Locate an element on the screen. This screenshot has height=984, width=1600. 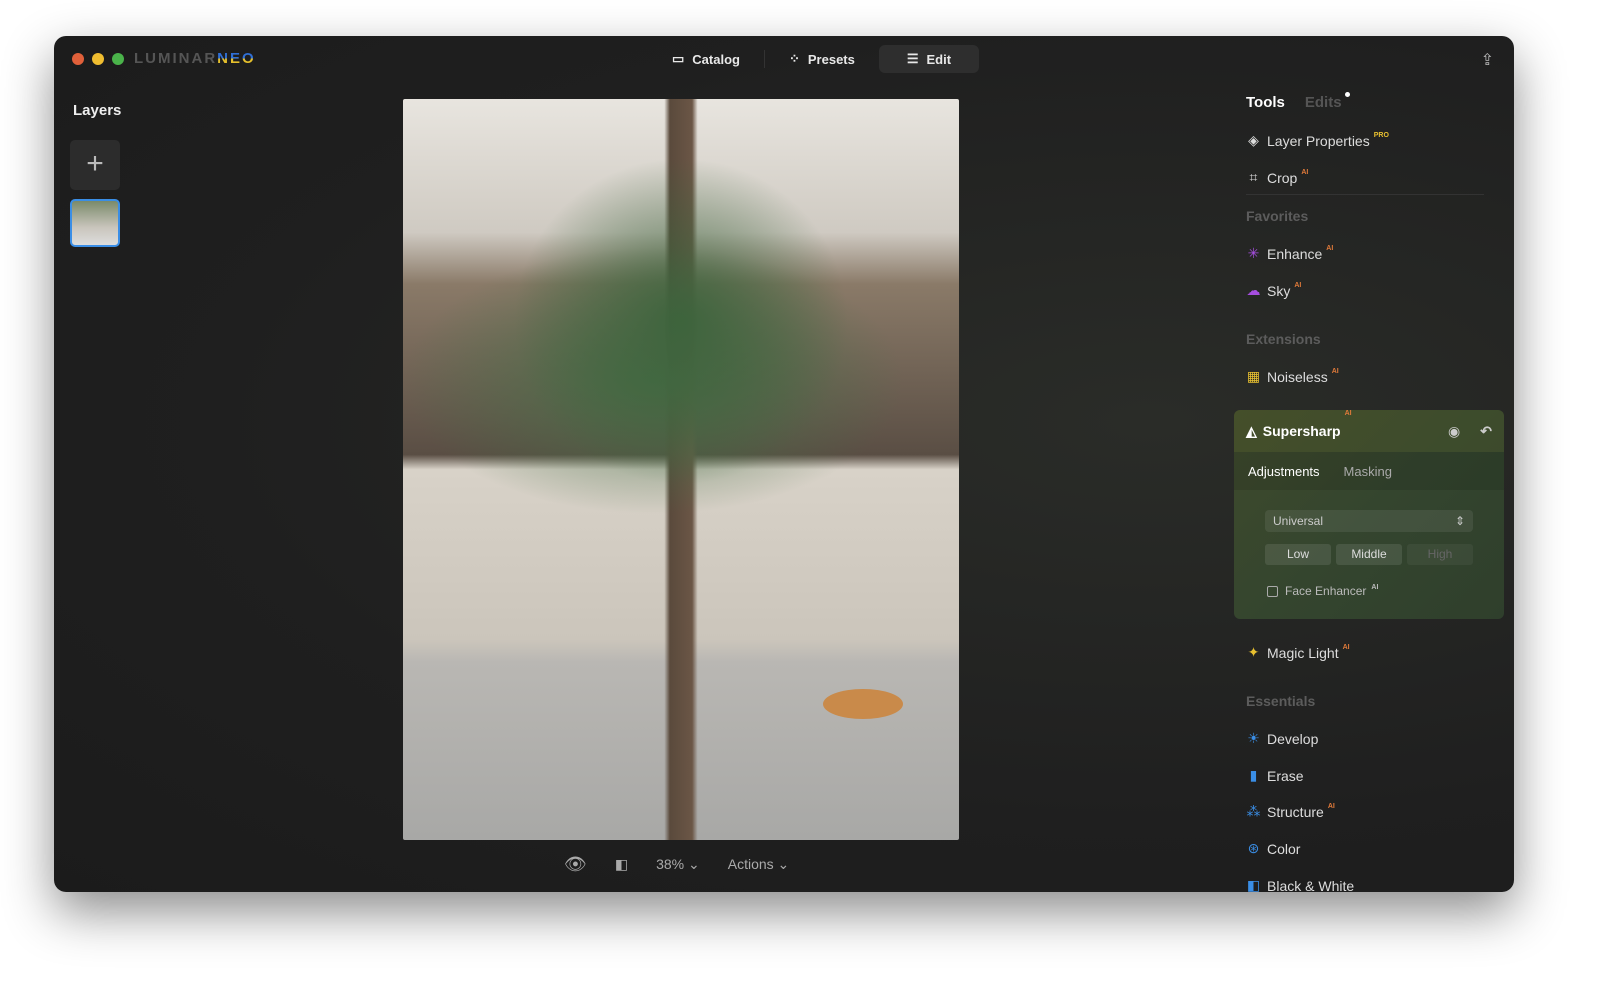
tool-crop: ⌗ Crop AI is located at coordinates (1277, 177).